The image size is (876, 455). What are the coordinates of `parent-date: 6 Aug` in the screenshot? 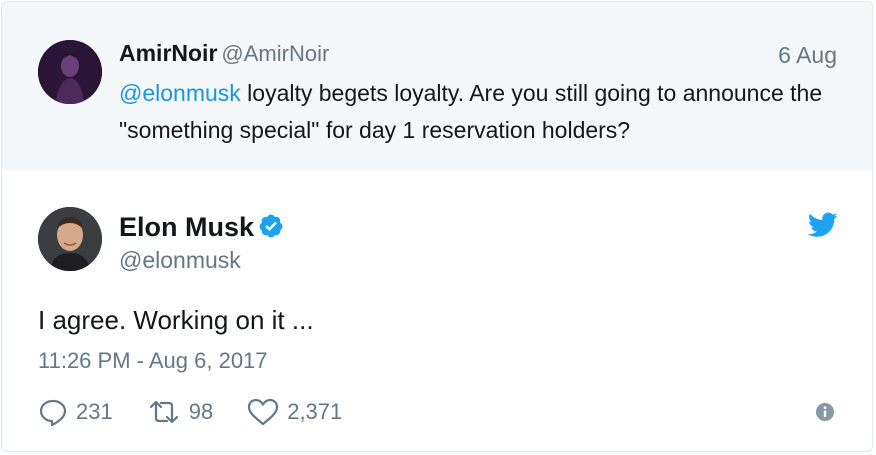 It's located at (807, 55).